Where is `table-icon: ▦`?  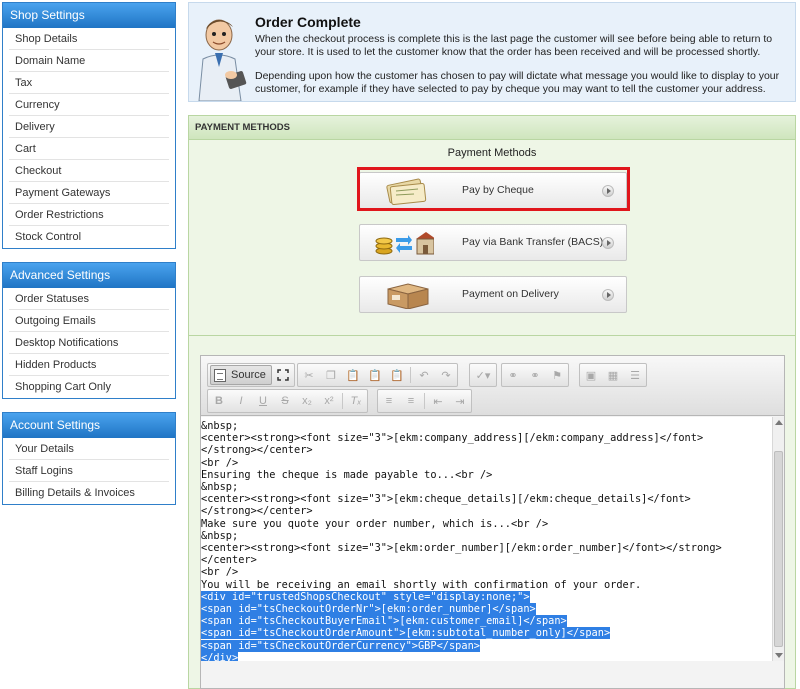
table-icon: ▦ is located at coordinates (613, 375).